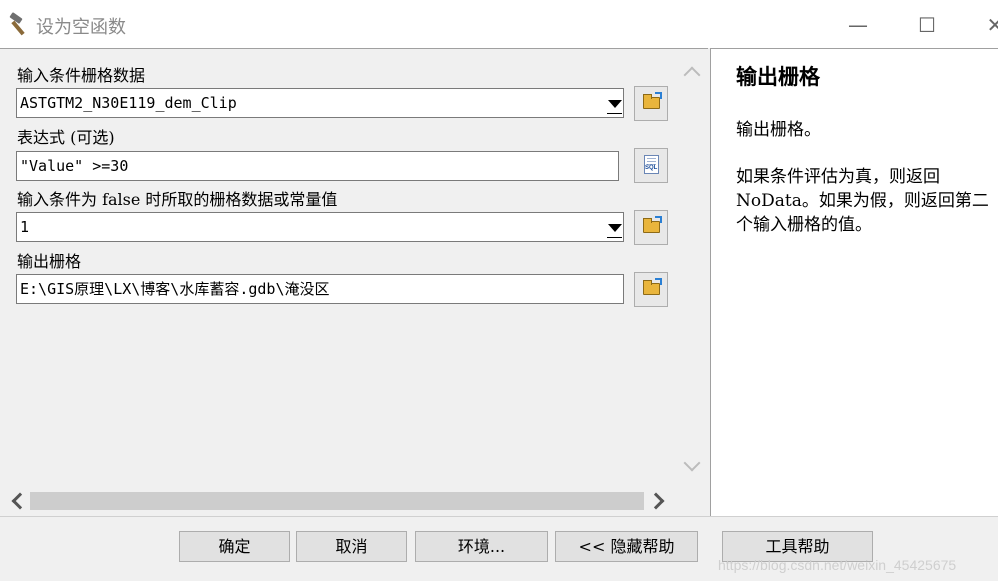 The height and width of the screenshot is (581, 998). I want to click on browse-false-raster-button, so click(651, 227).